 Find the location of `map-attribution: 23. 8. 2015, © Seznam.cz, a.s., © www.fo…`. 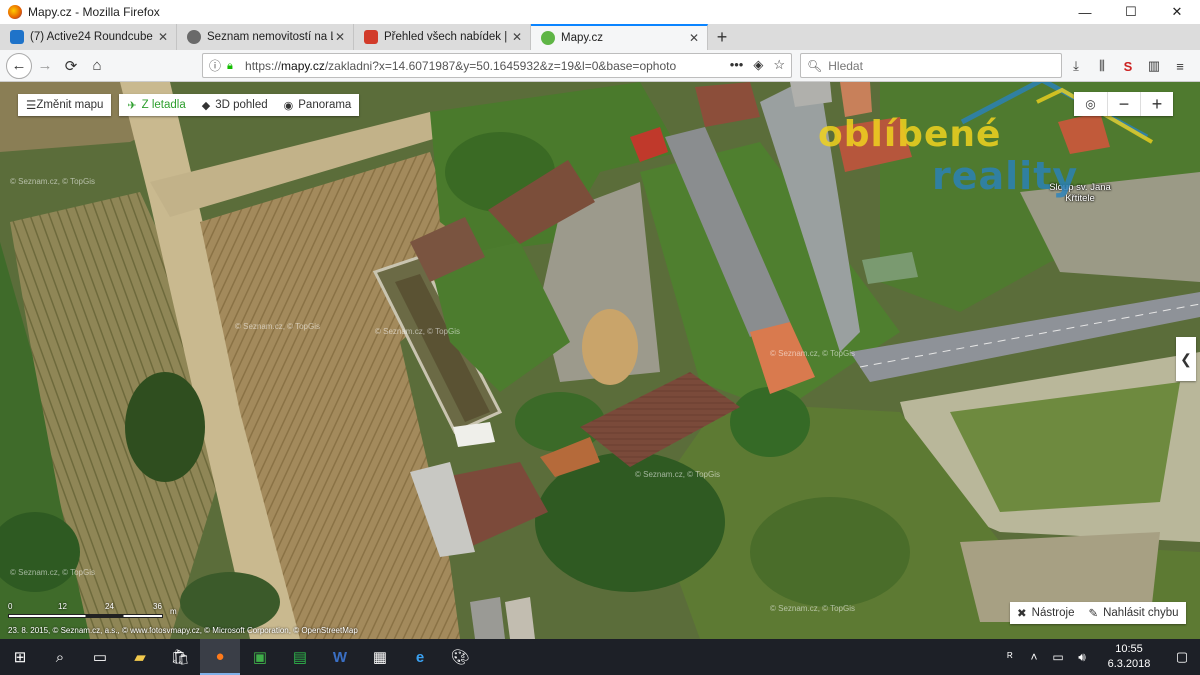

map-attribution: 23. 8. 2015, © Seznam.cz, a.s., © www.fo… is located at coordinates (183, 630).